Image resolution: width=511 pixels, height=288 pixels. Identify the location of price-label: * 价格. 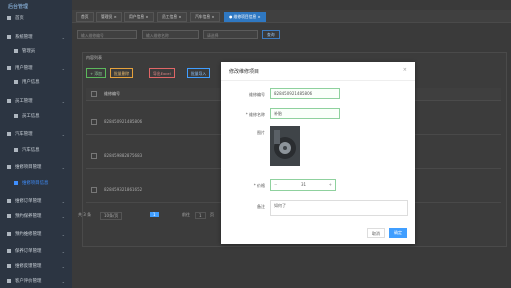
(259, 185).